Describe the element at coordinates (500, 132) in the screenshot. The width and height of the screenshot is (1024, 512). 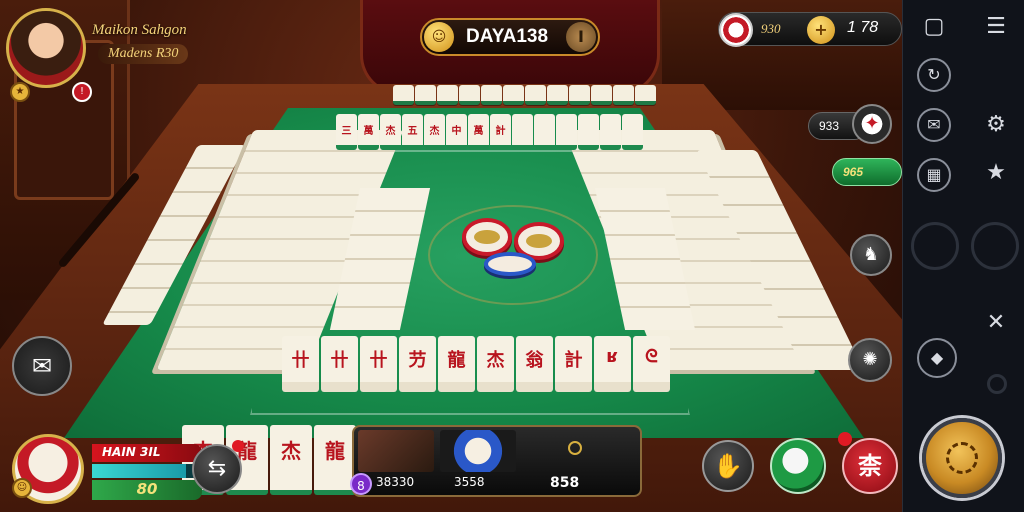
I see `back-tile: 計` at that location.